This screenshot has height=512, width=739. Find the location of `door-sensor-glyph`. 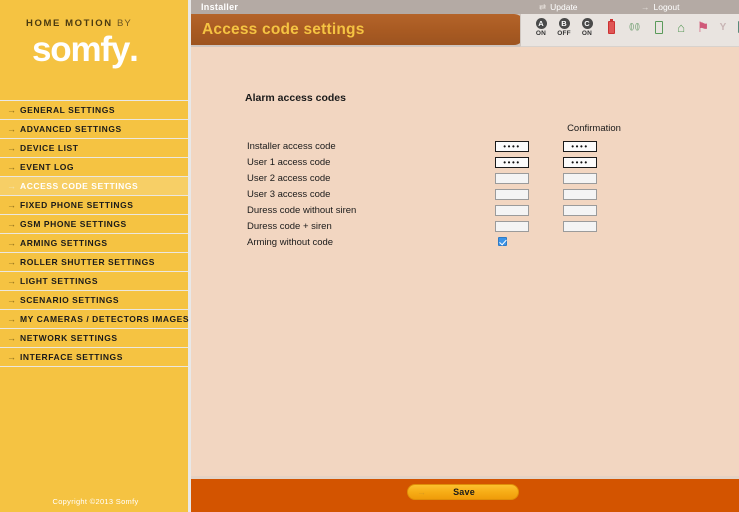

door-sensor-glyph is located at coordinates (659, 27).